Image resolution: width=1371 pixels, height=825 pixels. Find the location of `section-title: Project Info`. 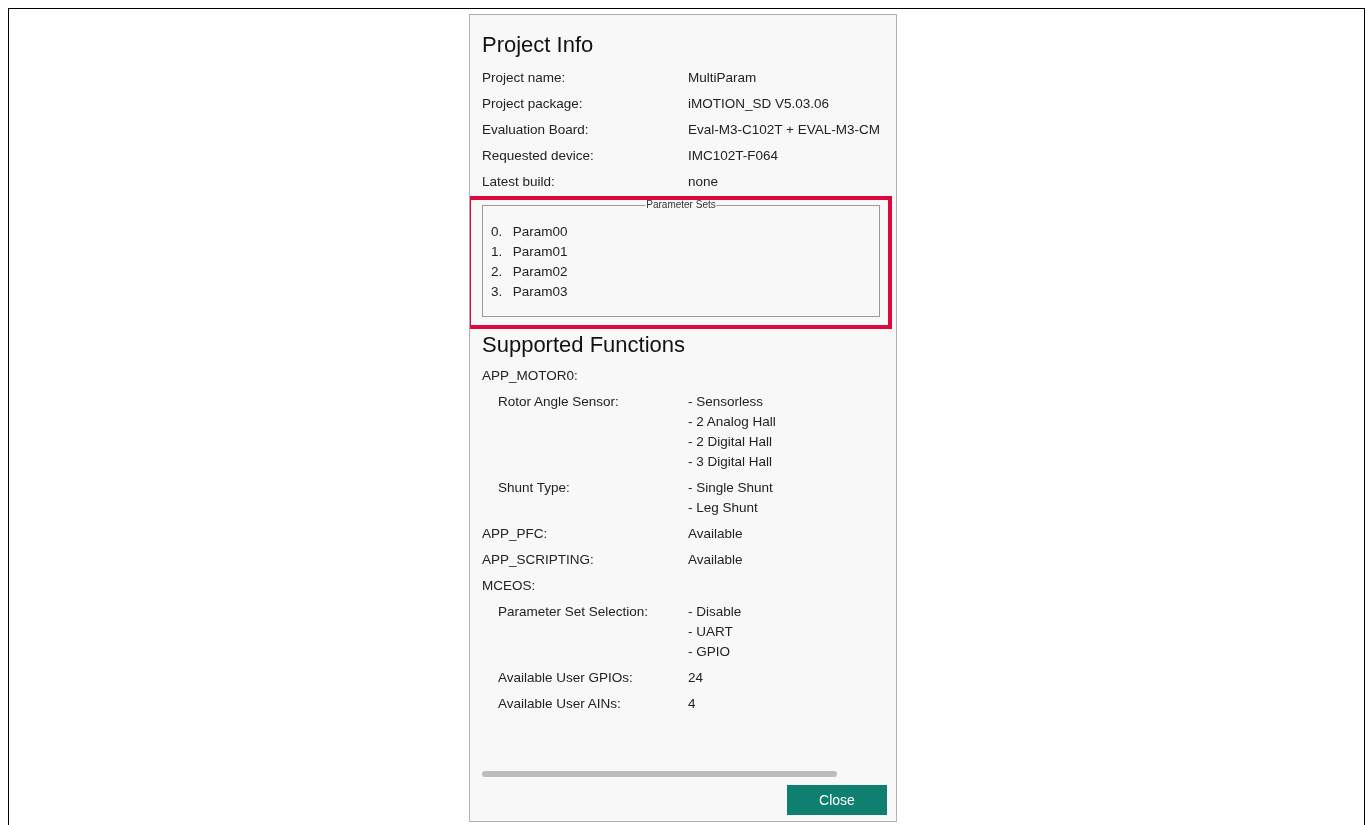

section-title: Project Info is located at coordinates (538, 45).